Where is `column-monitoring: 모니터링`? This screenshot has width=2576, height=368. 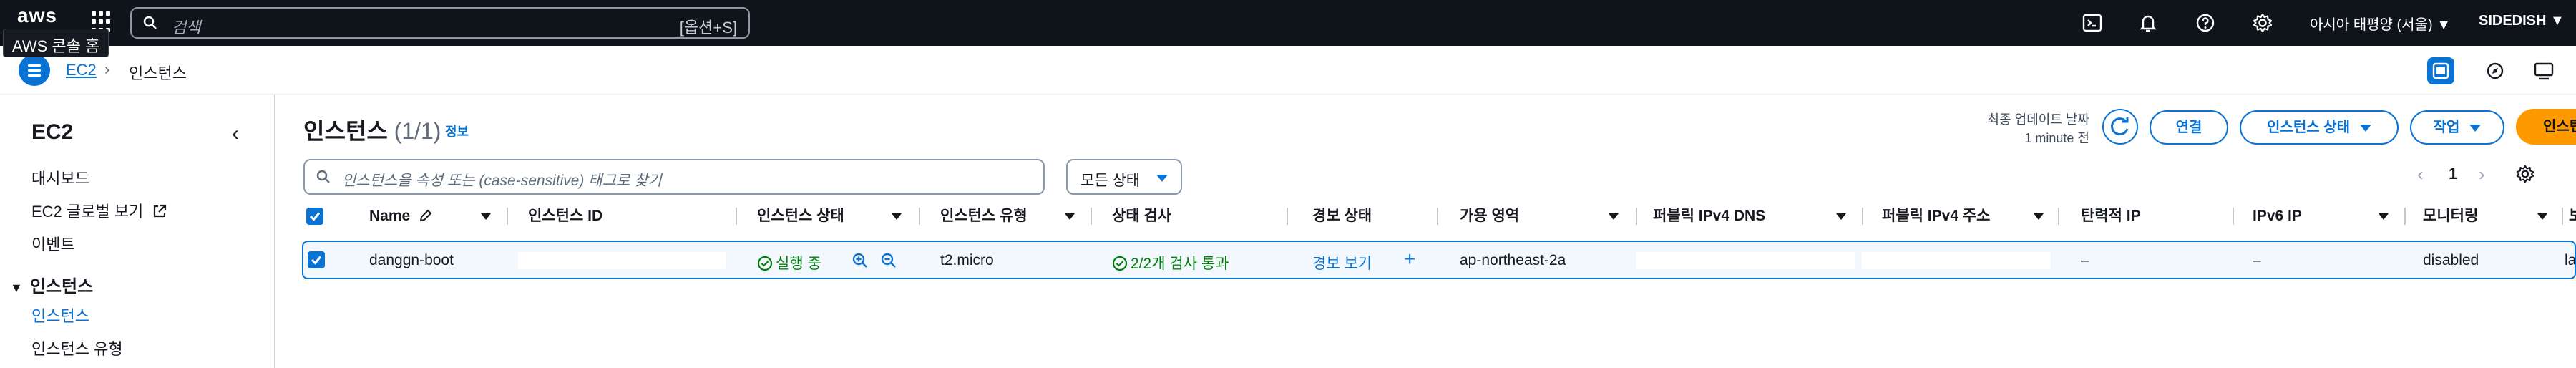 column-monitoring: 모니터링 is located at coordinates (2450, 216).